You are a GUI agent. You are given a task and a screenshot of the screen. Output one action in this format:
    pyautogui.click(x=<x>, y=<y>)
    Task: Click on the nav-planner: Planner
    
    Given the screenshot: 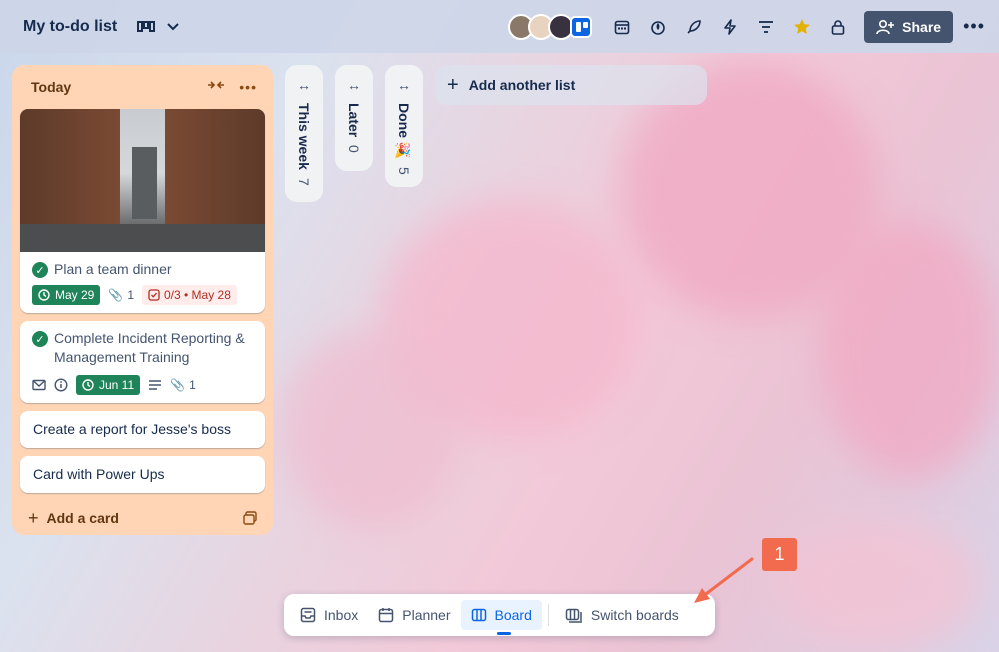 What is the action you would take?
    pyautogui.click(x=414, y=615)
    